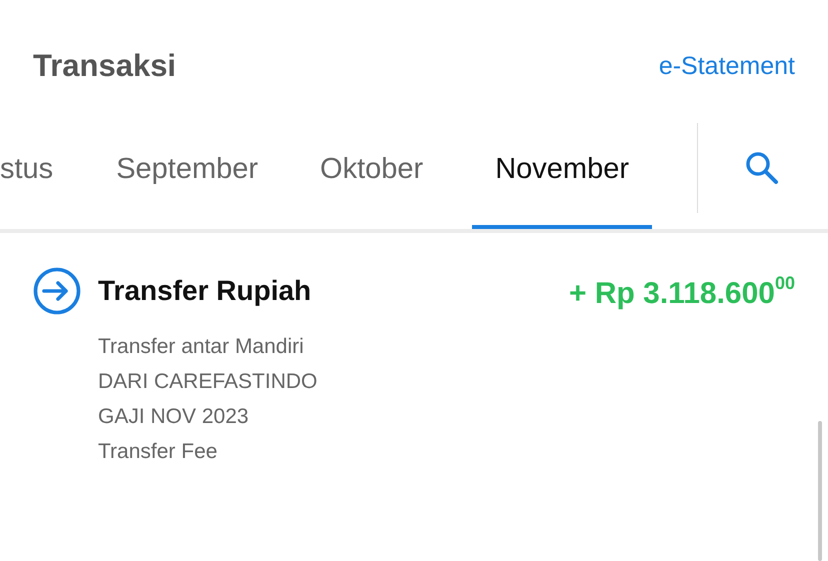  Describe the element at coordinates (205, 291) in the screenshot. I see `transaction-title: Transfer Rupiah` at that location.